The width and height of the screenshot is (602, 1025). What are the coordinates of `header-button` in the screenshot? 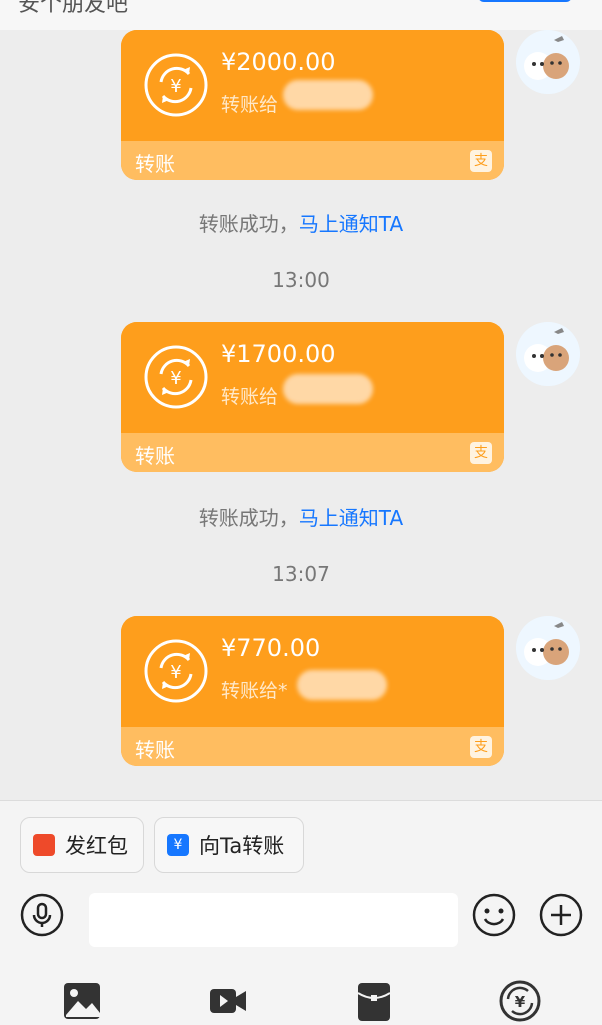 It's located at (525, 1).